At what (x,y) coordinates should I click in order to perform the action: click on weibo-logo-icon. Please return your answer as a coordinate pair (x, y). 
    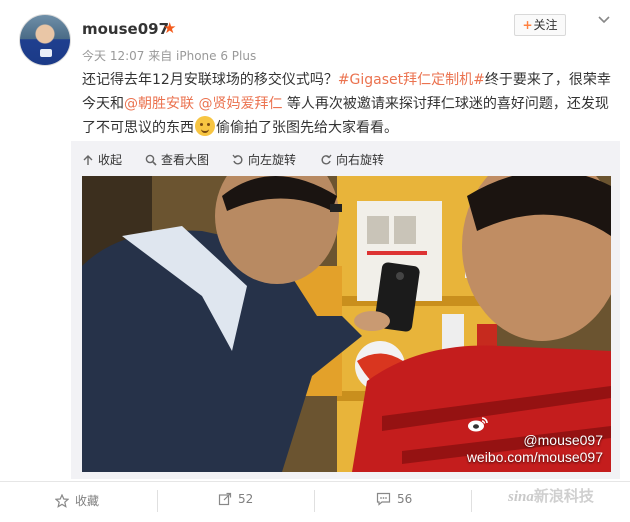
    Looking at the image, I should click on (477, 424).